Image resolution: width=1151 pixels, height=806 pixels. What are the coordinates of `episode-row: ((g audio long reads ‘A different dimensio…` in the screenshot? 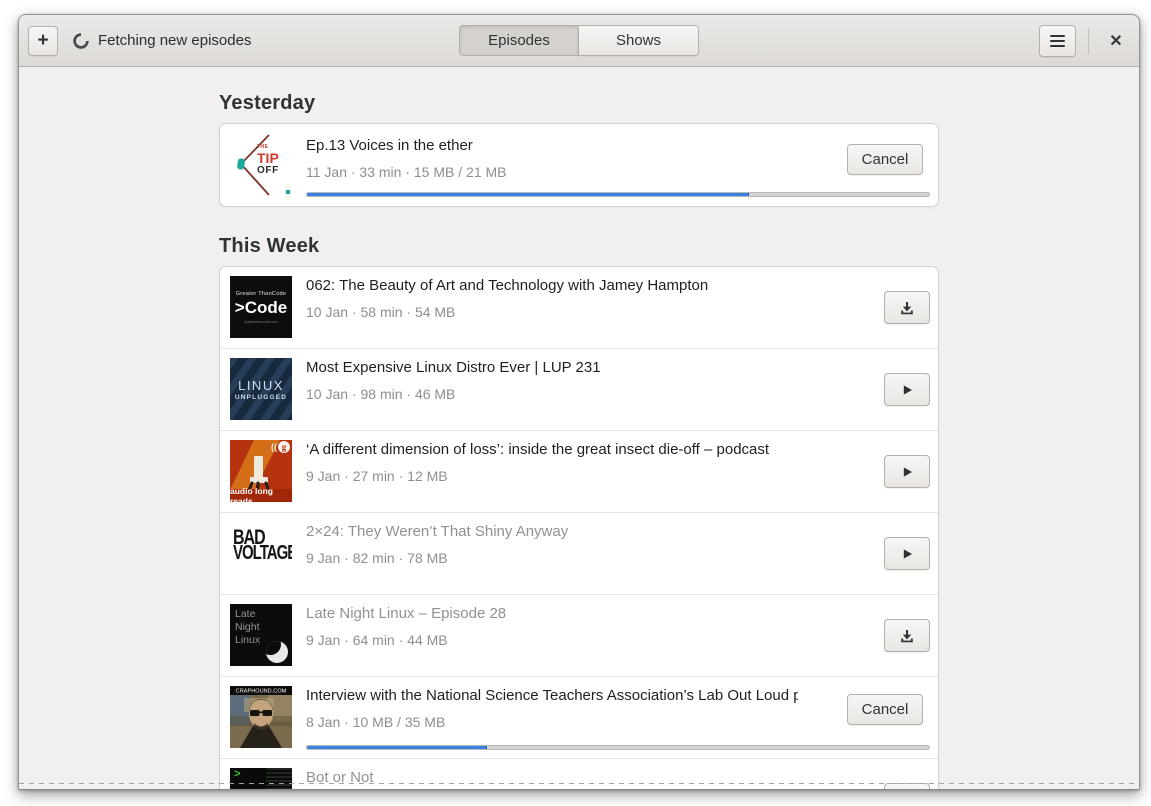 It's located at (579, 471).